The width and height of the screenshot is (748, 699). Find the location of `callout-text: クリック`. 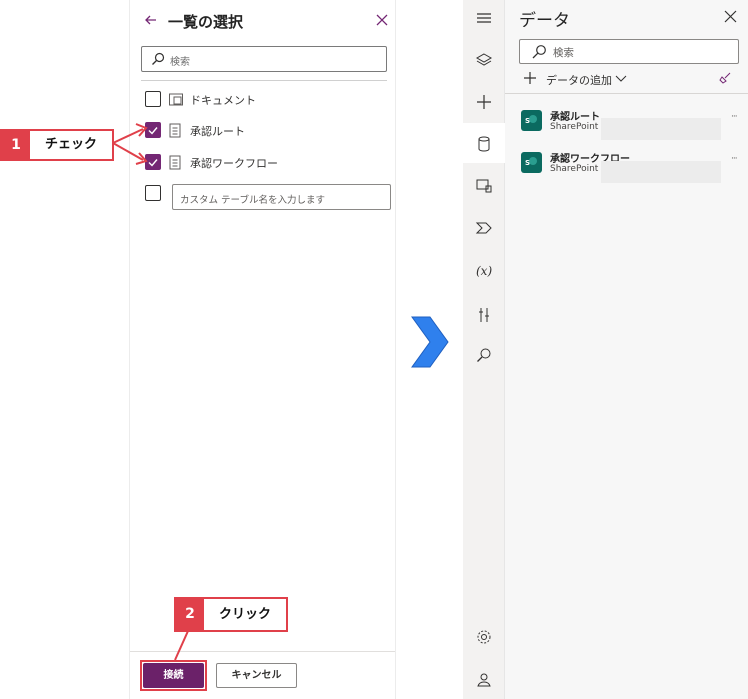

callout-text: クリック is located at coordinates (244, 614).